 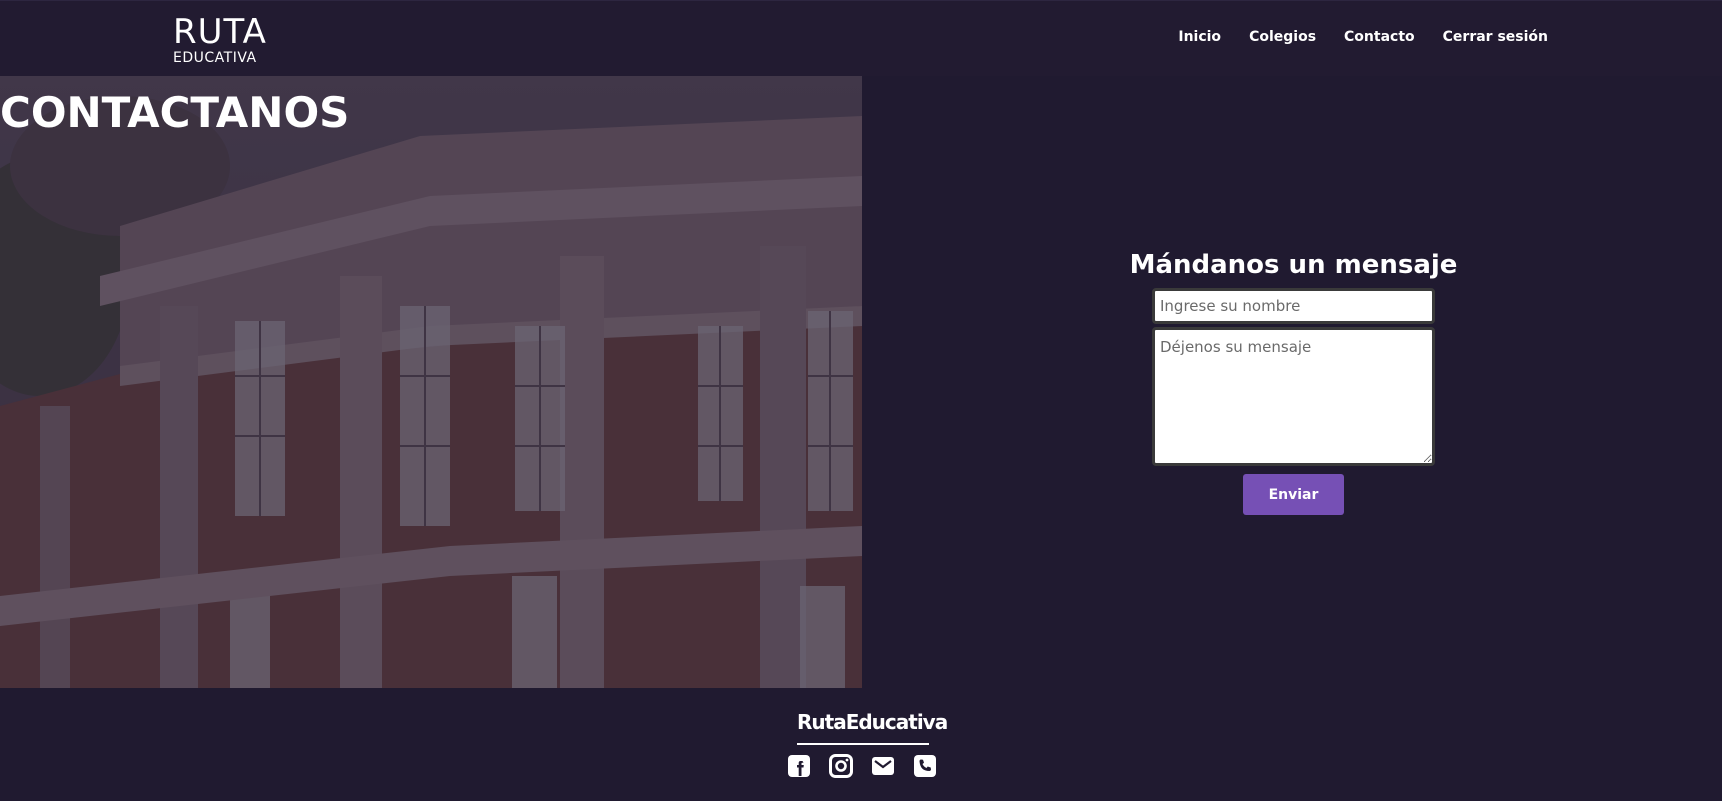 I want to click on social-links, so click(x=862, y=766).